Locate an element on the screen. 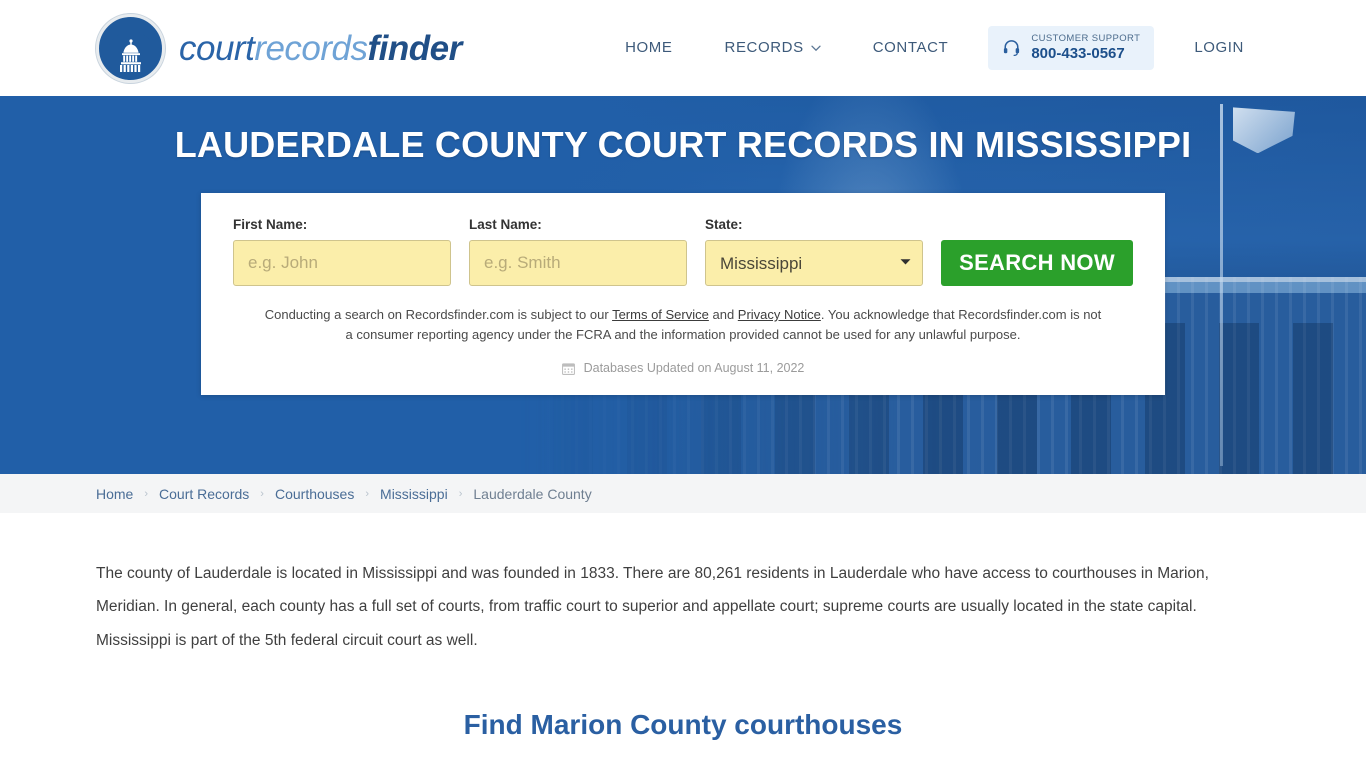 The width and height of the screenshot is (1366, 768). breadcrumb-item-courthouses: Courthouses is located at coordinates (314, 494).